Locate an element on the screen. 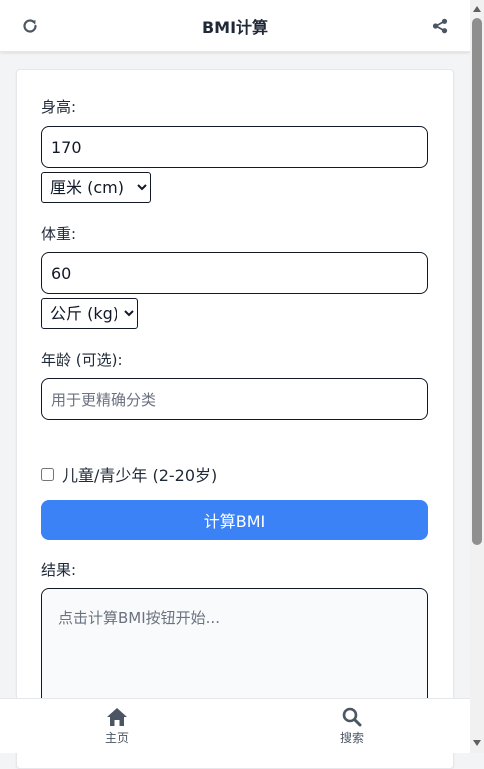 The image size is (484, 769). top-bar: BMI计算 is located at coordinates (235, 26).